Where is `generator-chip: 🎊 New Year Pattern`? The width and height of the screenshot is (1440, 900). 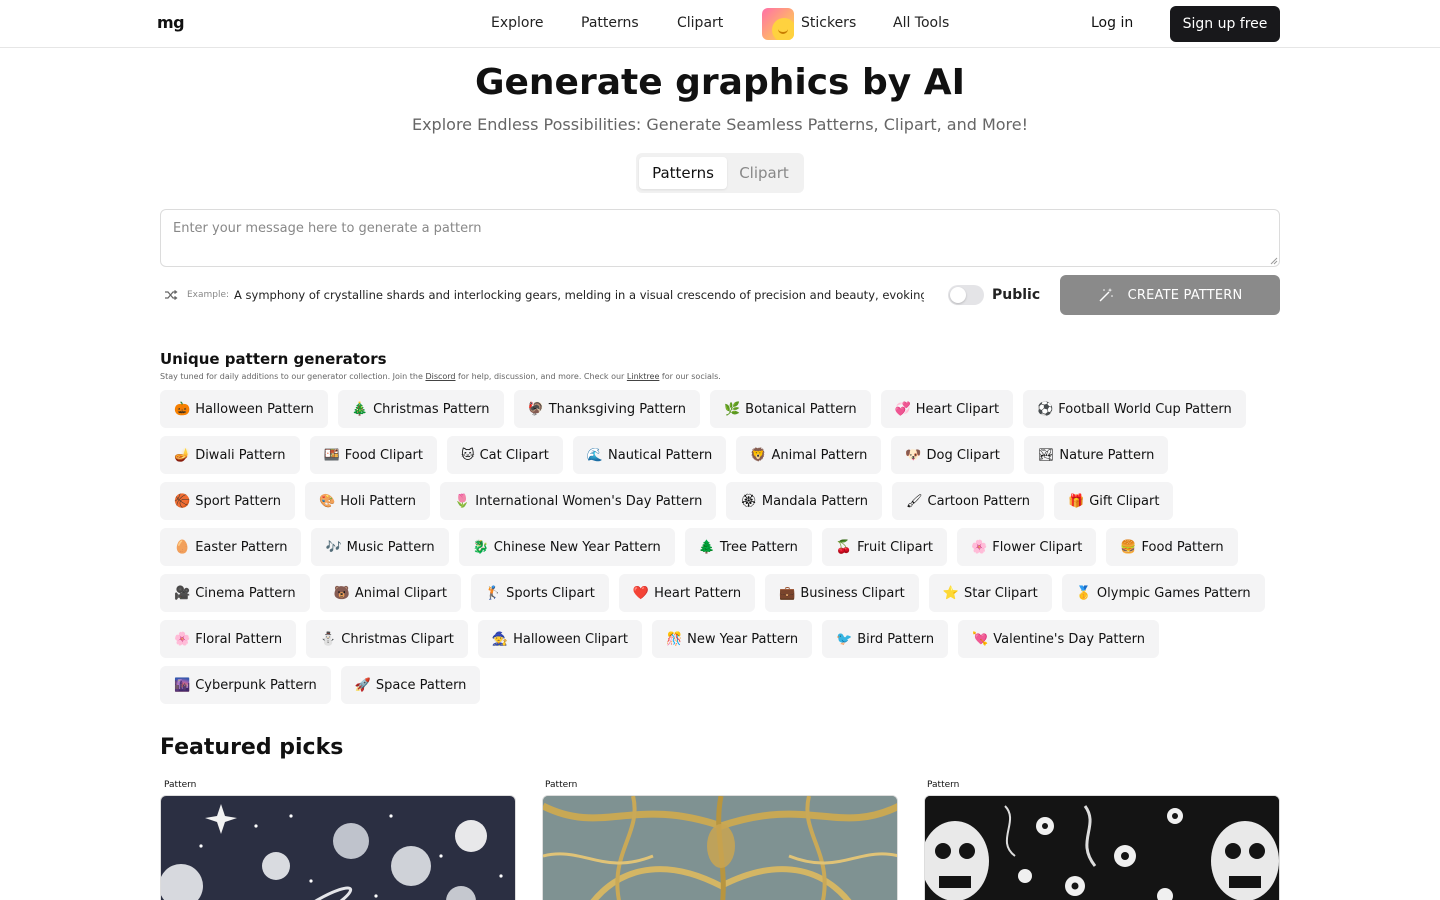
generator-chip: 🎊 New Year Pattern is located at coordinates (732, 639).